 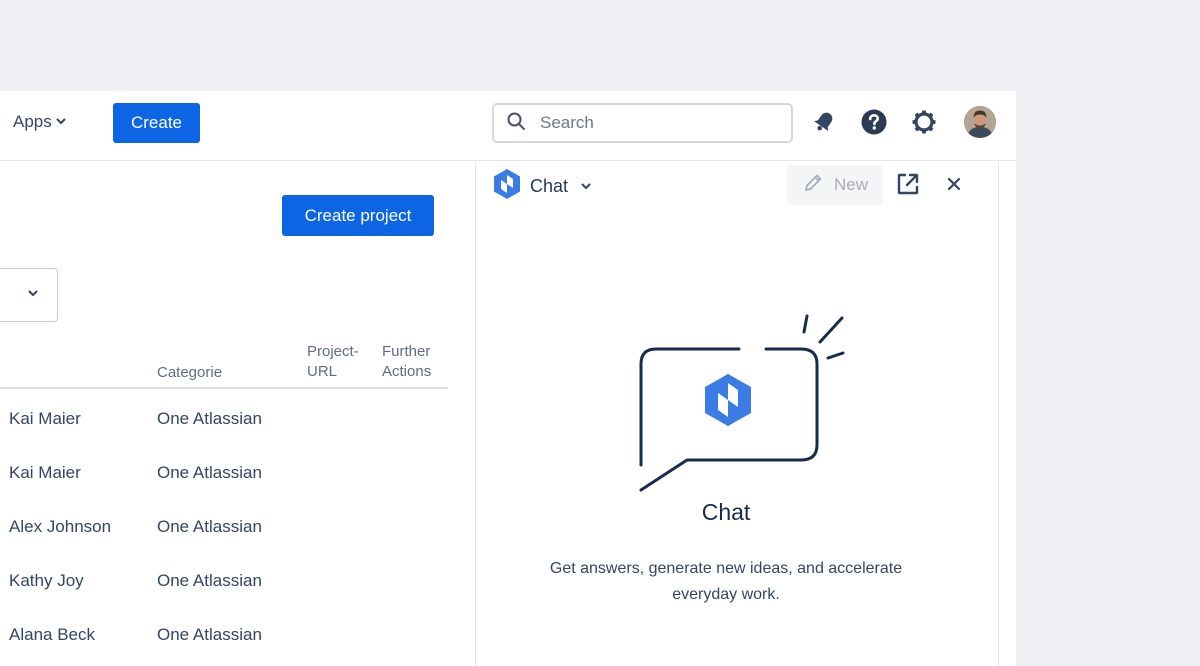 What do you see at coordinates (32, 121) in the screenshot?
I see `apps-label: Apps` at bounding box center [32, 121].